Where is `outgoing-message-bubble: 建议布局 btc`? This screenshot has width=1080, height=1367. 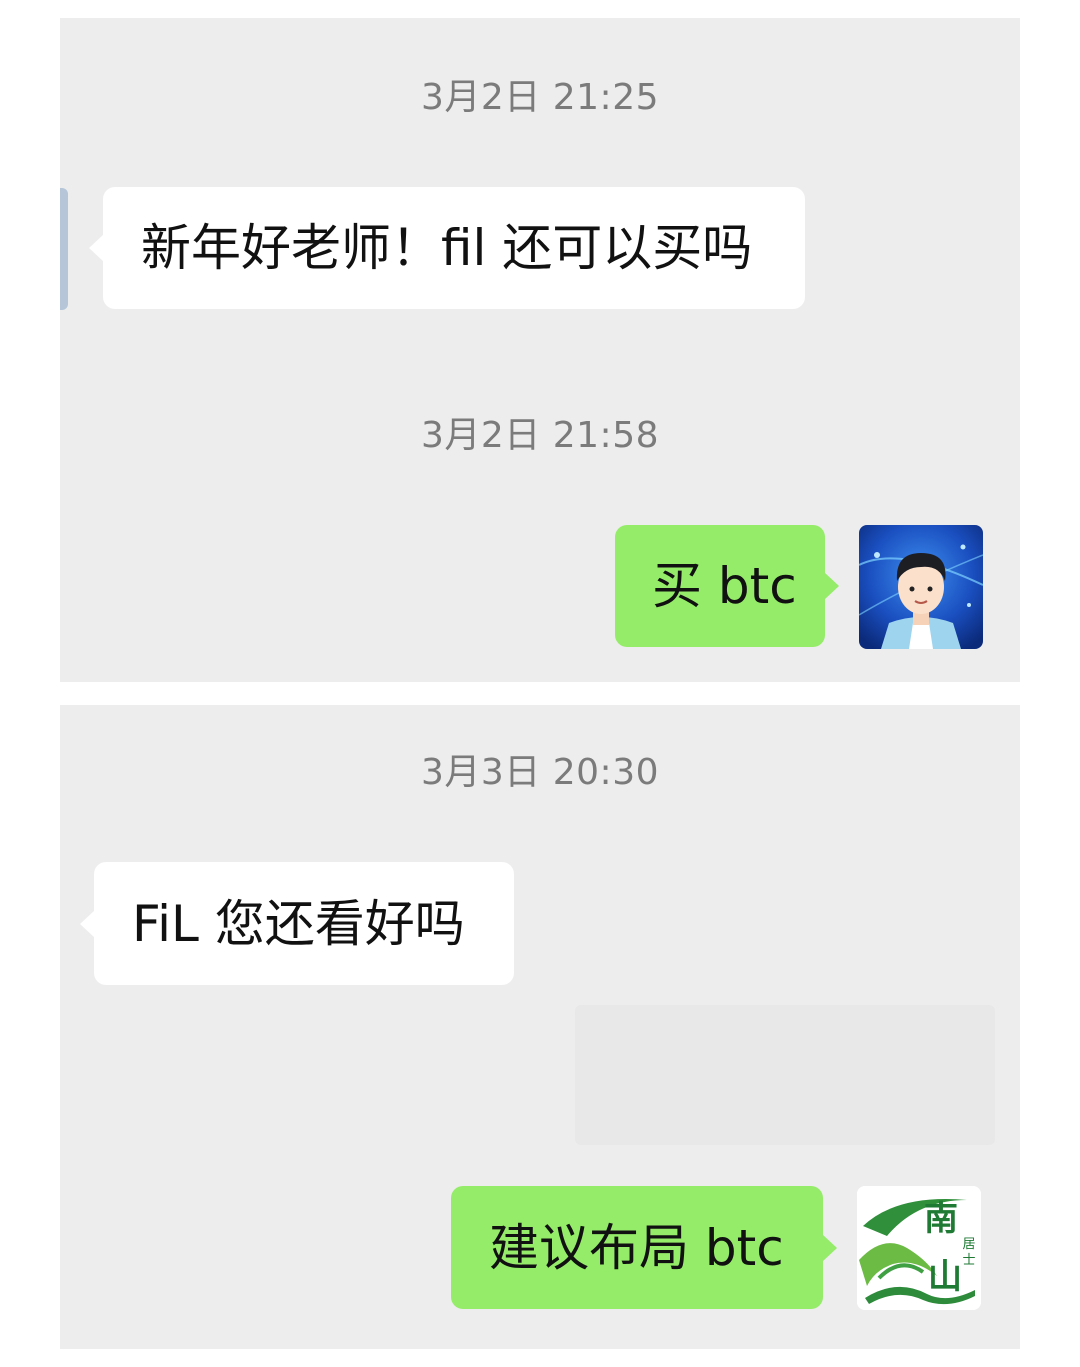 outgoing-message-bubble: 建议布局 btc is located at coordinates (644, 1247).